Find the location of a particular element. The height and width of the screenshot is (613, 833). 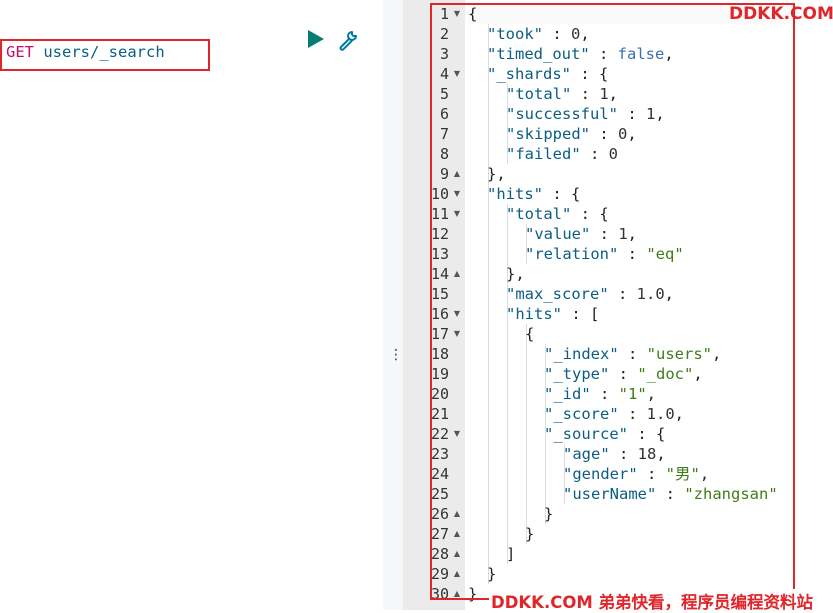

code-line: { is located at coordinates (472, 14).